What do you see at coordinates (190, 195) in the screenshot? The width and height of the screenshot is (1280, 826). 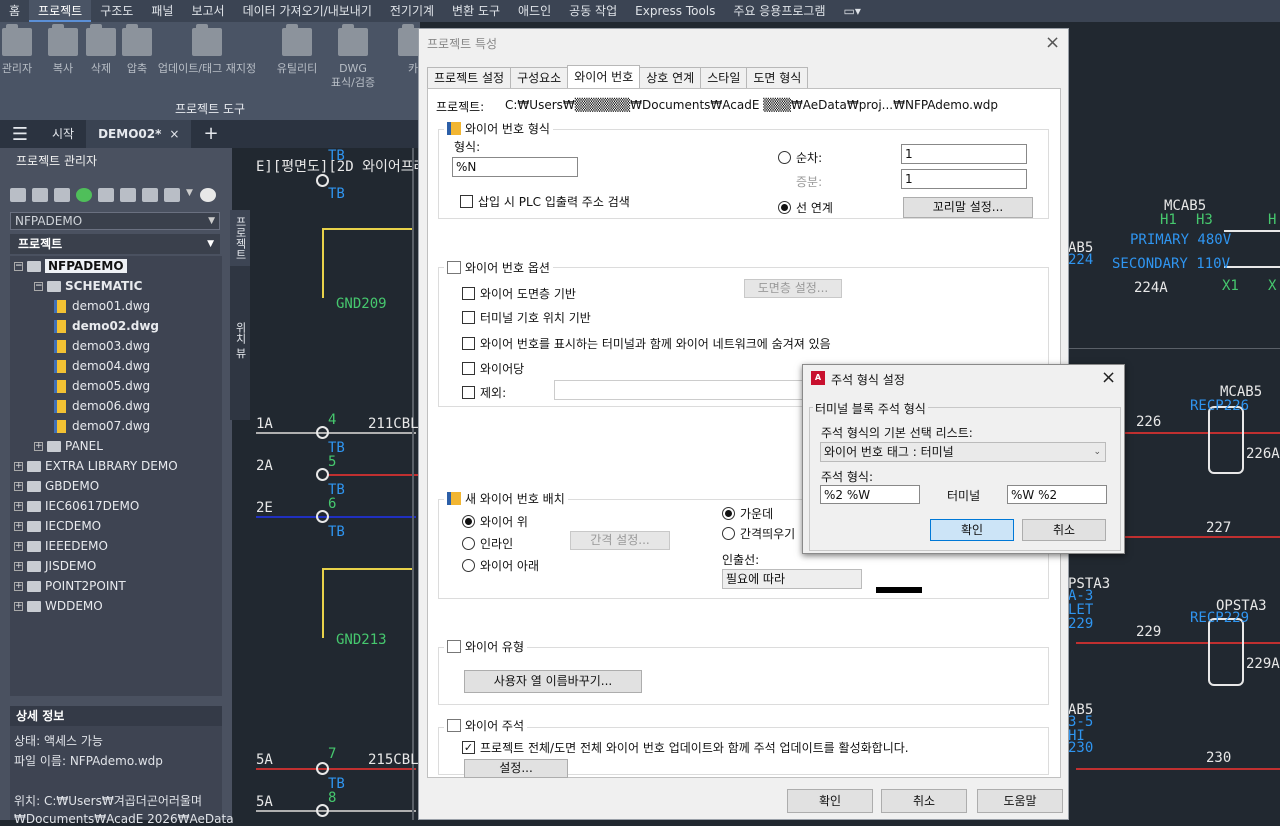 I see `chevron-down-icon: ▼` at bounding box center [190, 195].